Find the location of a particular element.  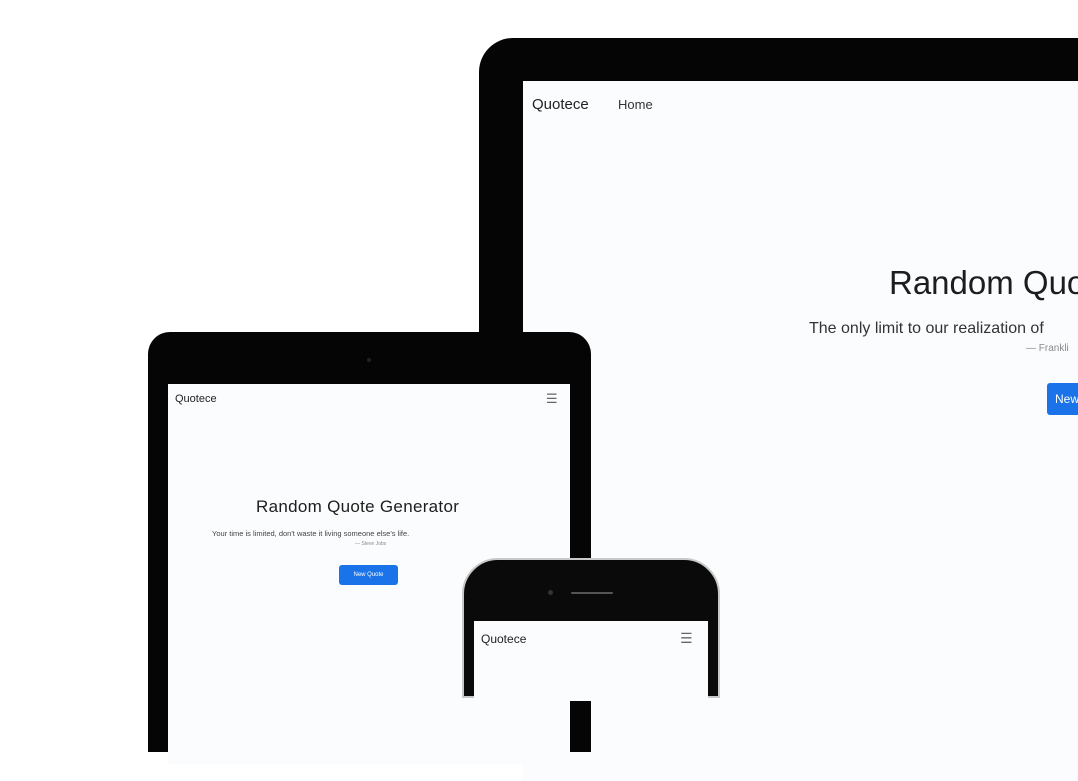

phone-speaker is located at coordinates (592, 593).